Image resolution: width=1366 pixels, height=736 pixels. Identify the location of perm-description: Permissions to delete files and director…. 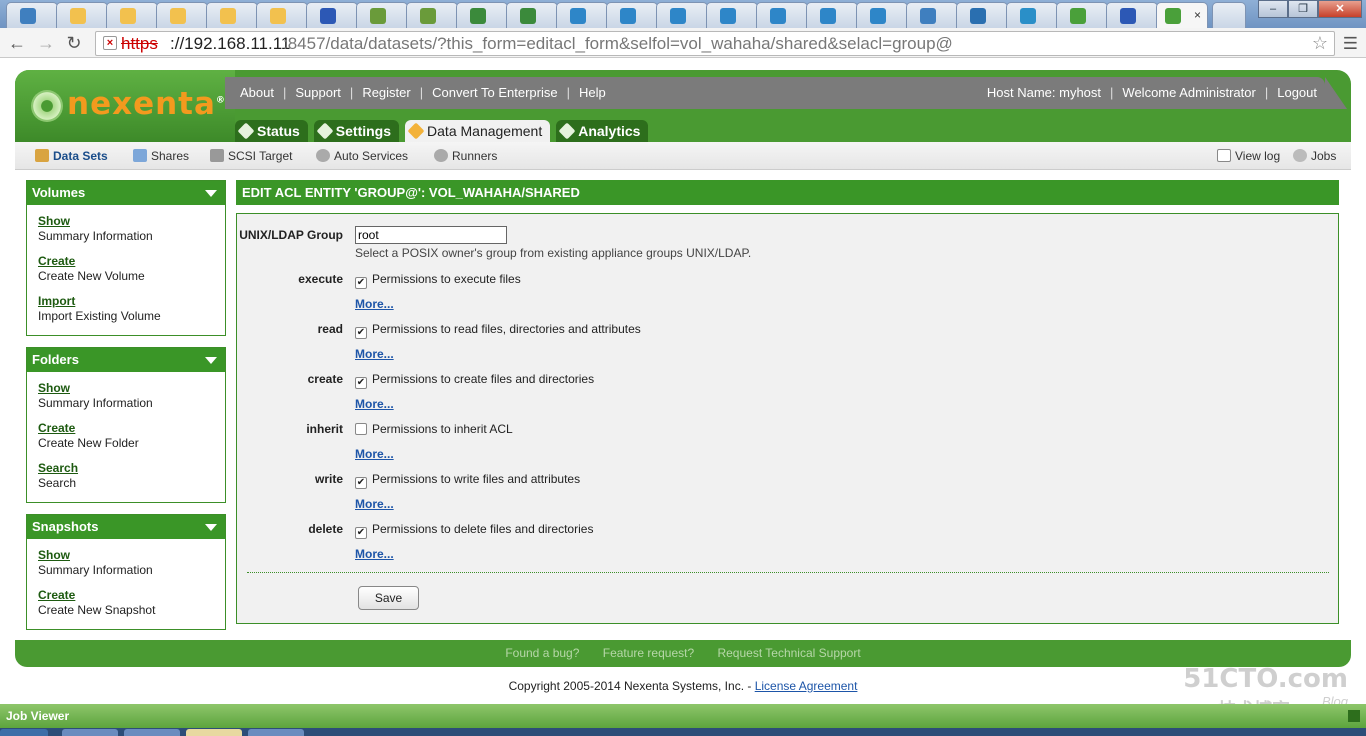
(483, 529).